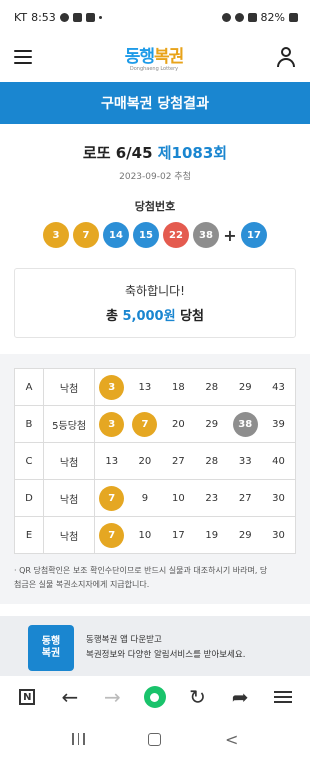 Image resolution: width=320 pixels, height=760 pixels. I want to click on ticket-letter: B, so click(29, 424).